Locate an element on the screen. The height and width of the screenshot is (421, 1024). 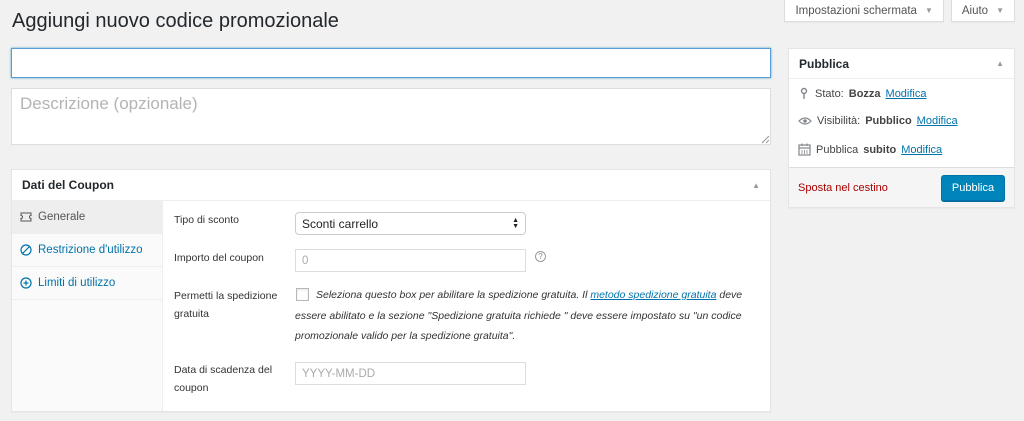
screen-meta-links: Impostazioni schermata ▼ Aiuto ▼ is located at coordinates (899, 11).